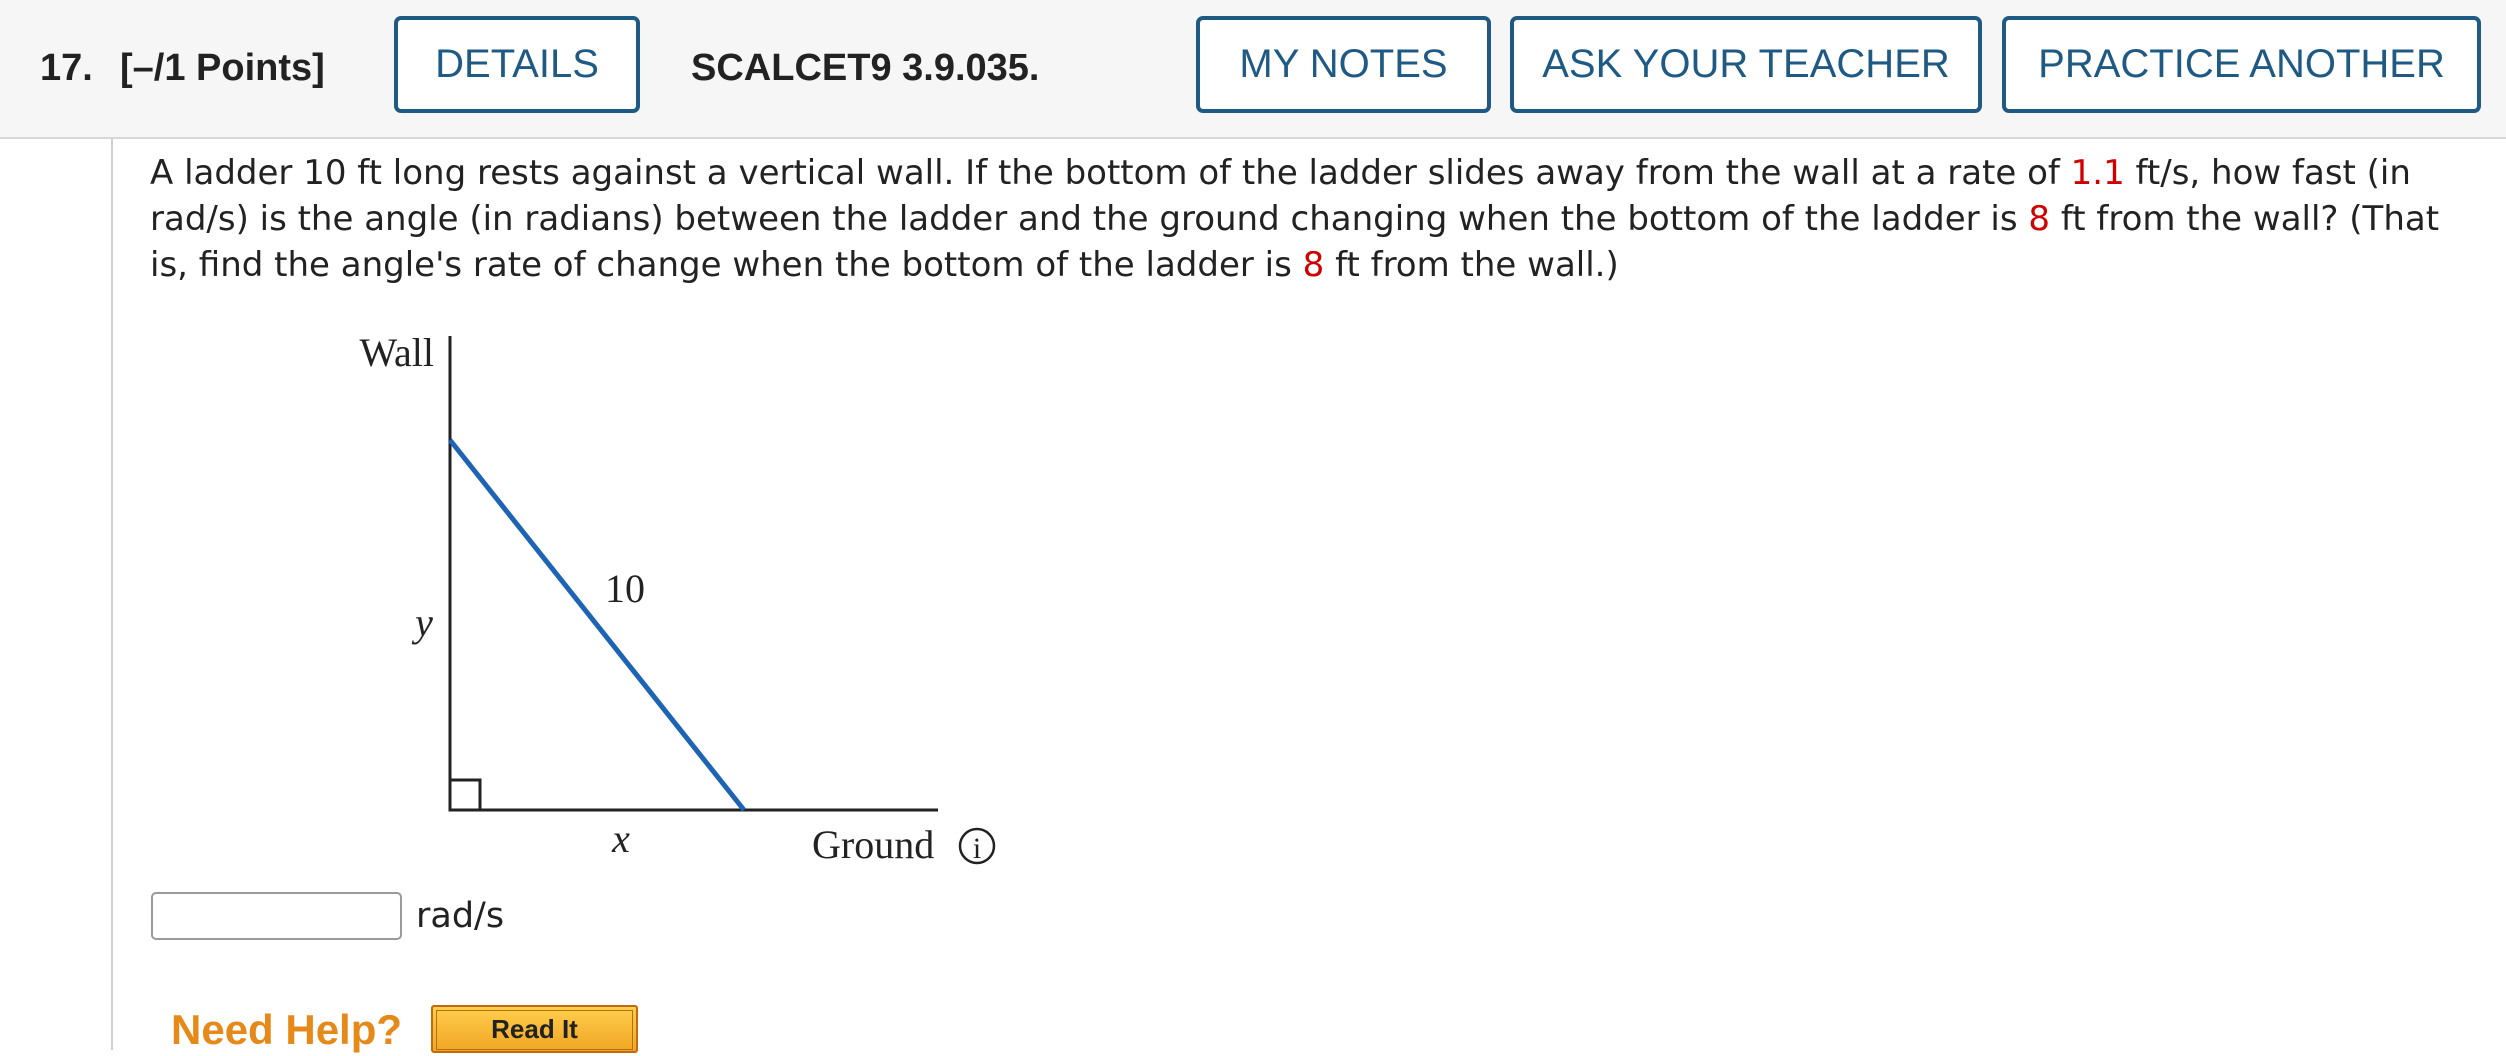 This screenshot has height=1056, width=2506. I want to click on base-label: x, so click(620, 838).